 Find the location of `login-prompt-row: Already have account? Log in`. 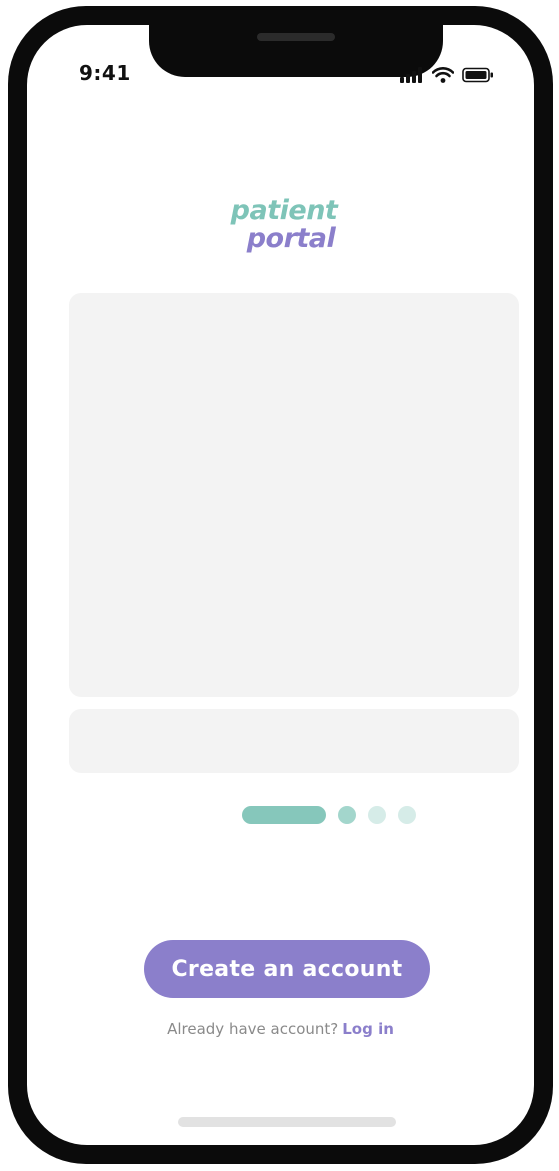

login-prompt-row: Already have account? Log in is located at coordinates (280, 1029).